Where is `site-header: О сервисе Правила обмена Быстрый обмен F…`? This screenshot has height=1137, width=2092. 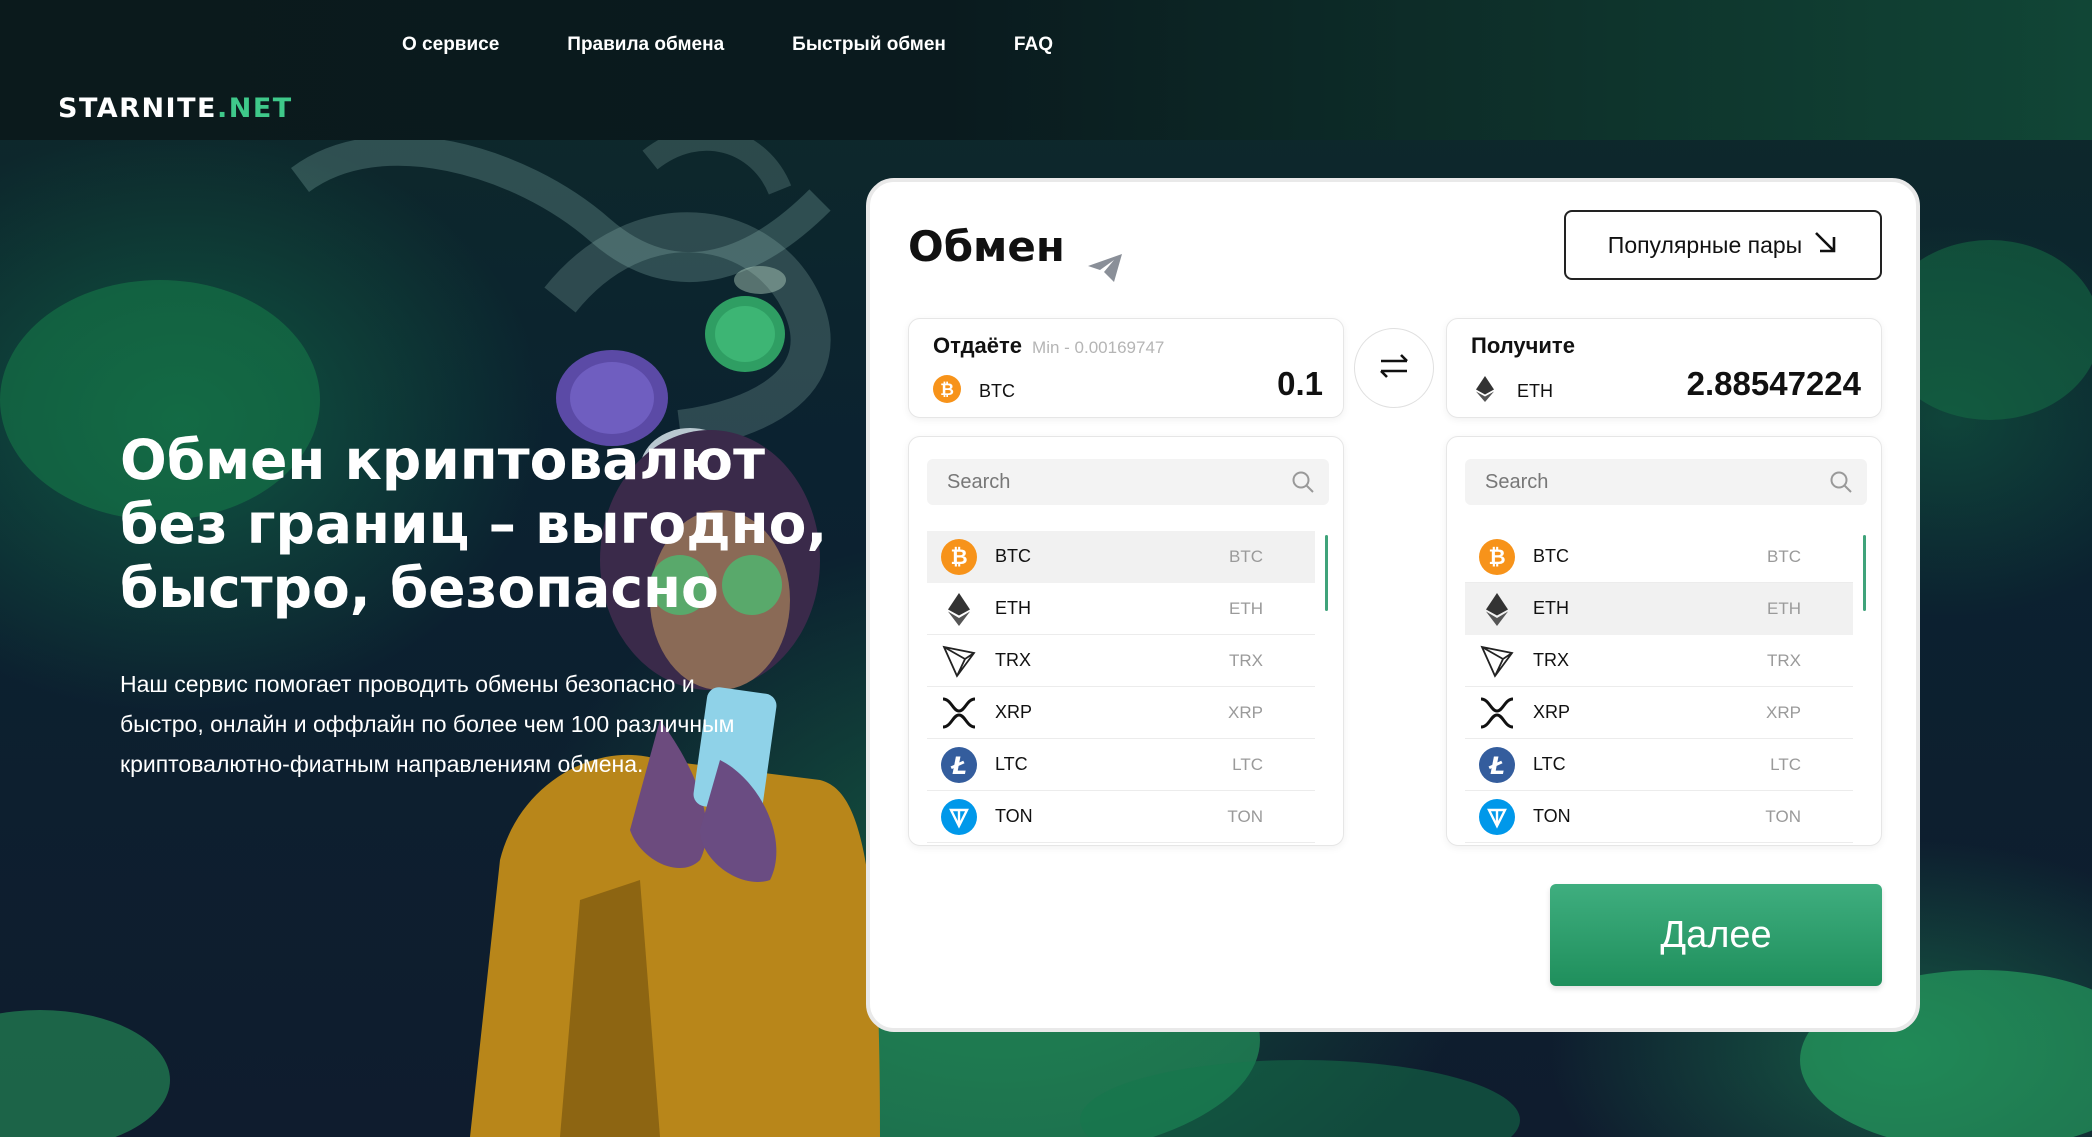
site-header: О сервисе Правила обмена Быстрый обмен F… is located at coordinates (1046, 70).